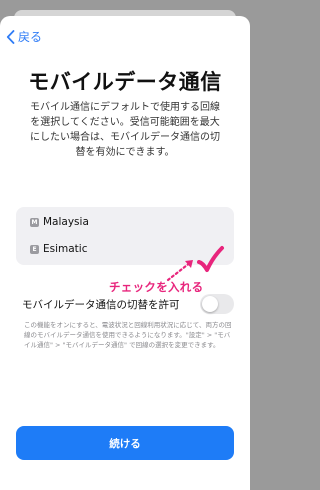 This screenshot has height=490, width=320. I want to click on chevron-left-icon, so click(10, 36).